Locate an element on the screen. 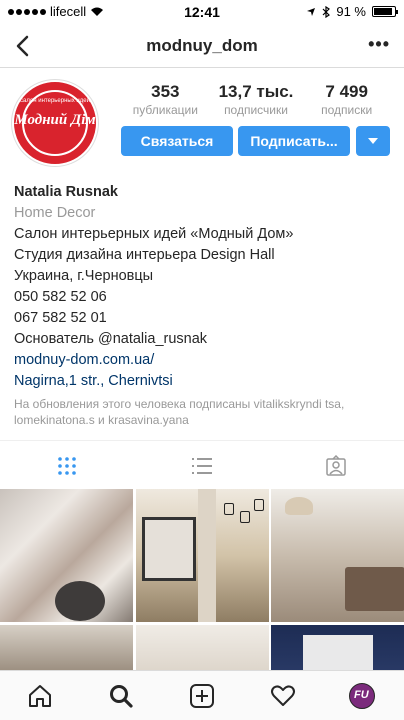 The image size is (404, 720). stat-following: 7 499 подписки is located at coordinates (346, 99).